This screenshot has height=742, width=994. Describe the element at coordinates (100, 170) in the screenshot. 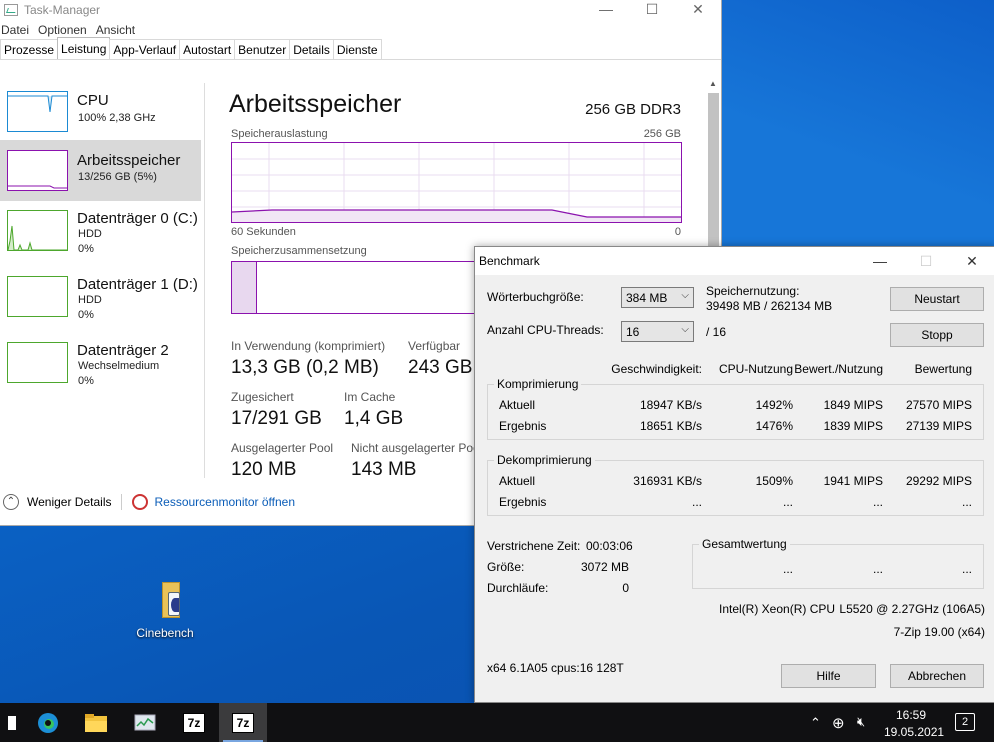

I see `sidebar-item-memory: Arbeitsspeicher 13/256 GB (5%)` at that location.